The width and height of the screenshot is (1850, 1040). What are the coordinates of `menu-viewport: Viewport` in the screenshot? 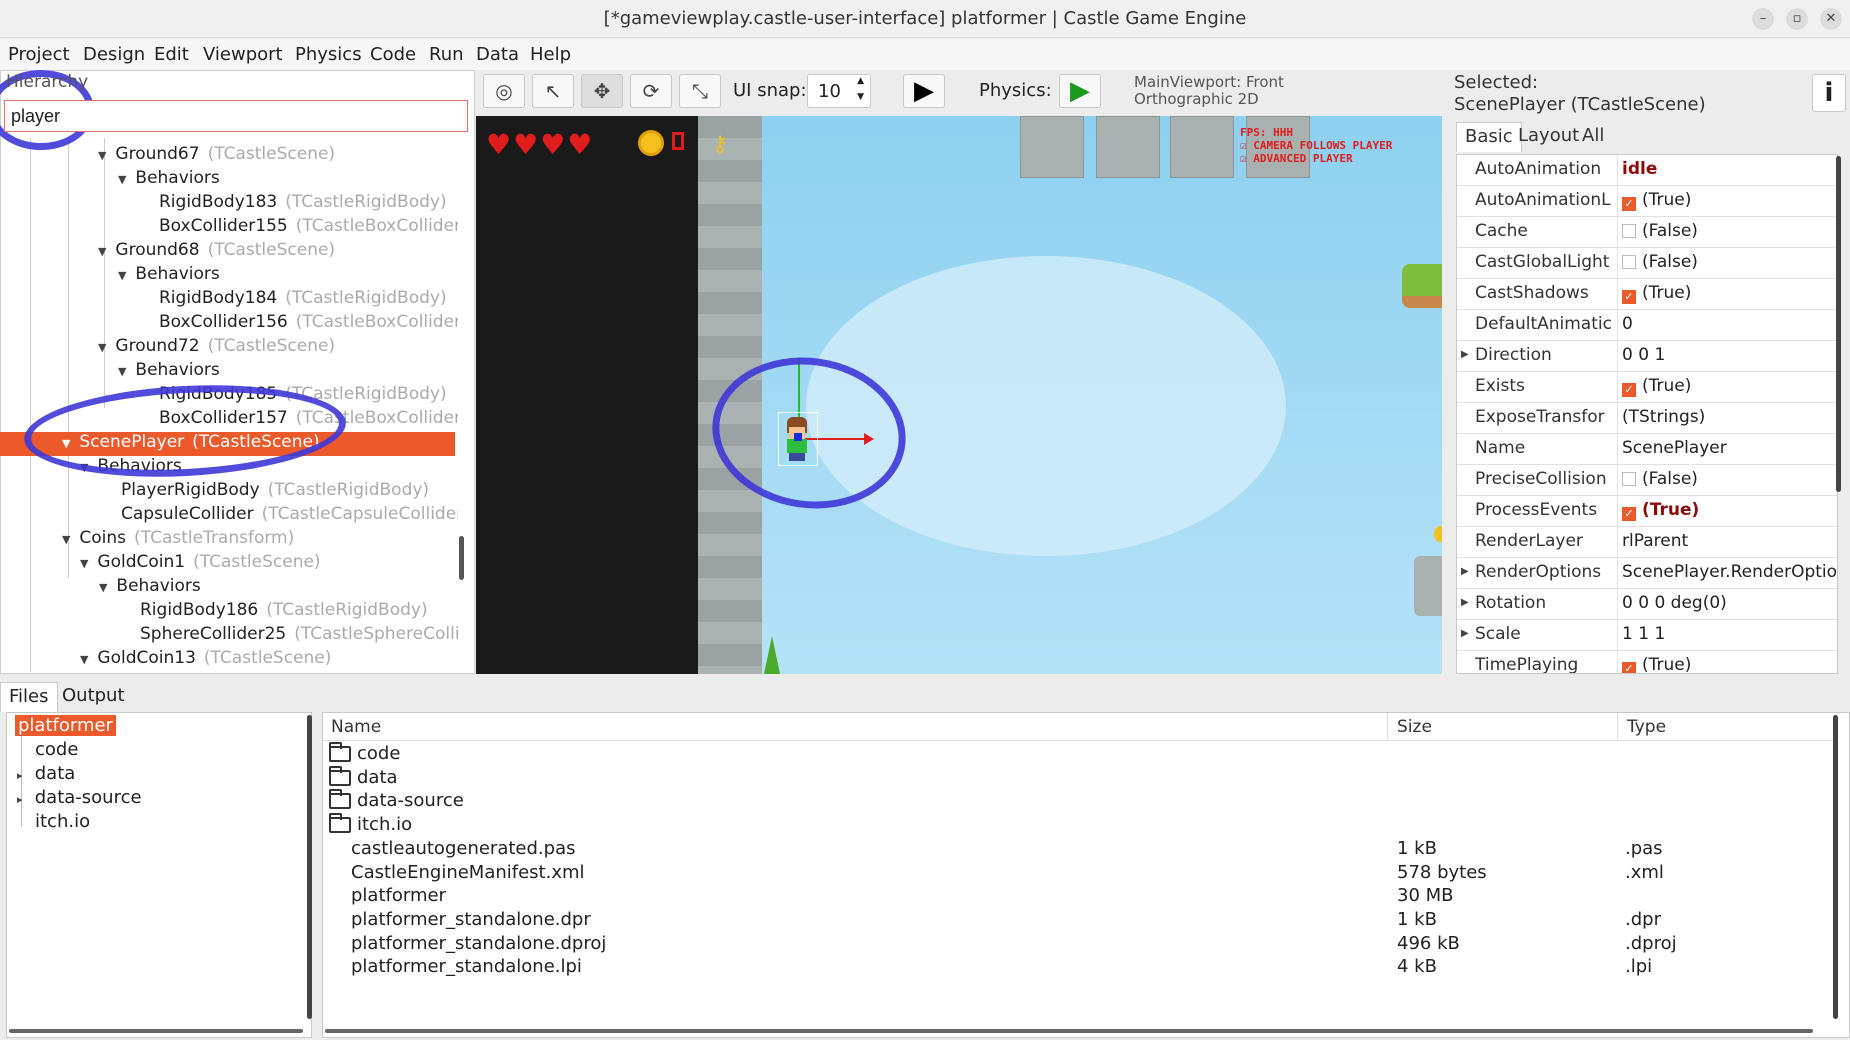 It's located at (243, 52).